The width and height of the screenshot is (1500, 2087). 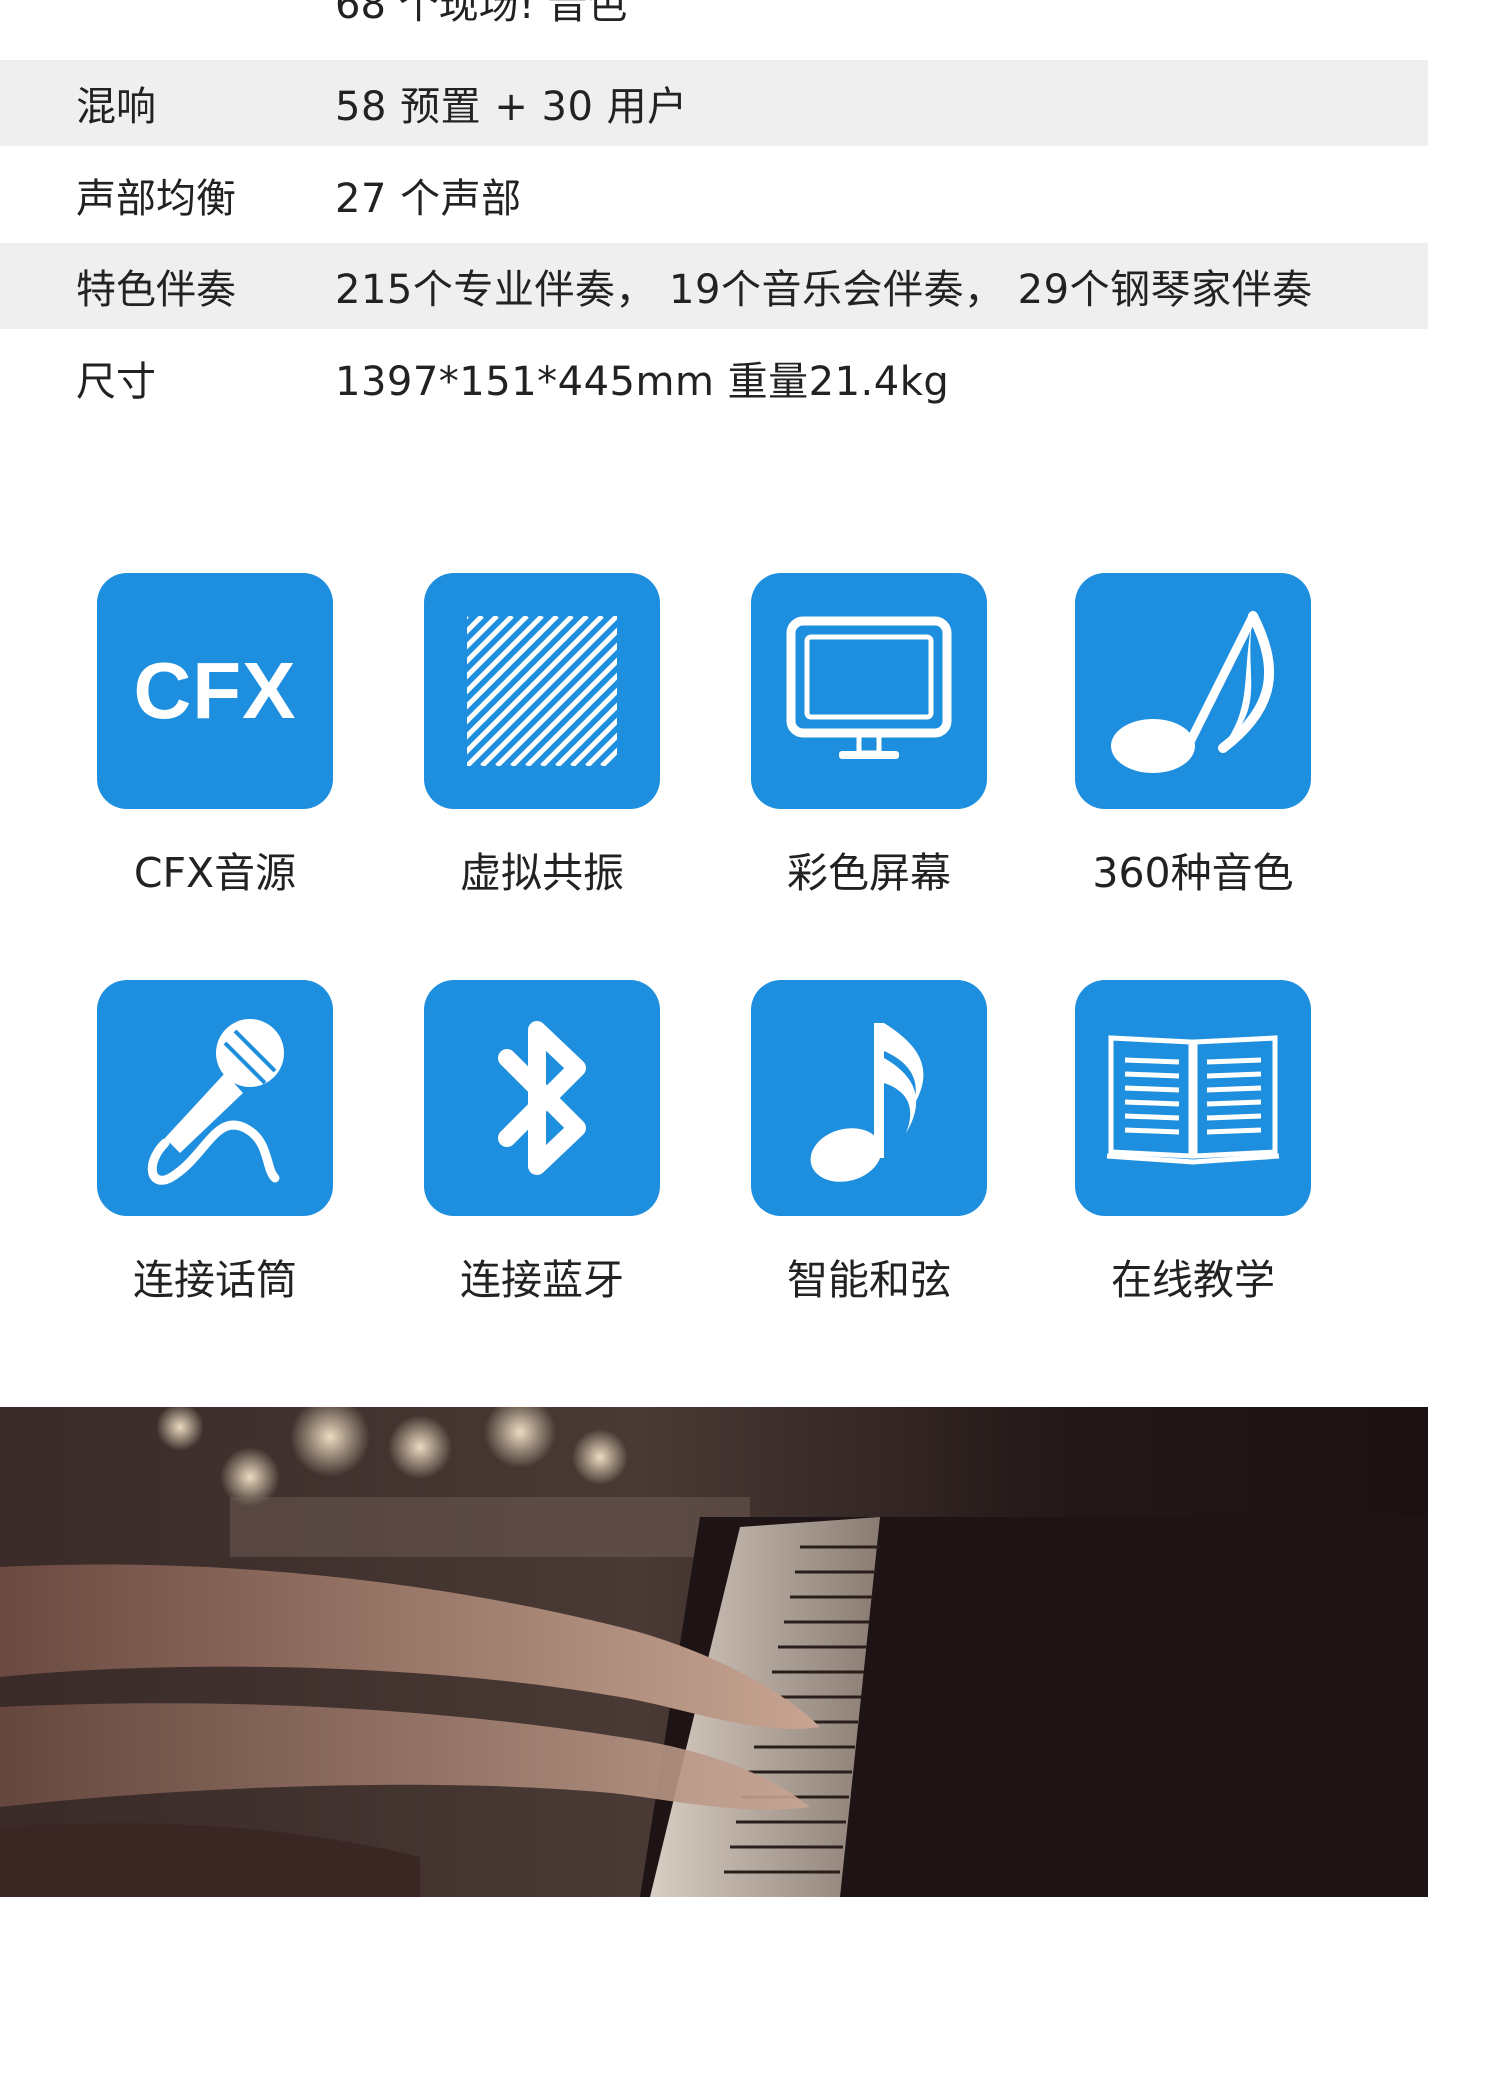 What do you see at coordinates (824, 290) in the screenshot?
I see `spec-value: 215个专业伴奏， 19个音乐会伴奏， 29个钢琴家伴奏` at bounding box center [824, 290].